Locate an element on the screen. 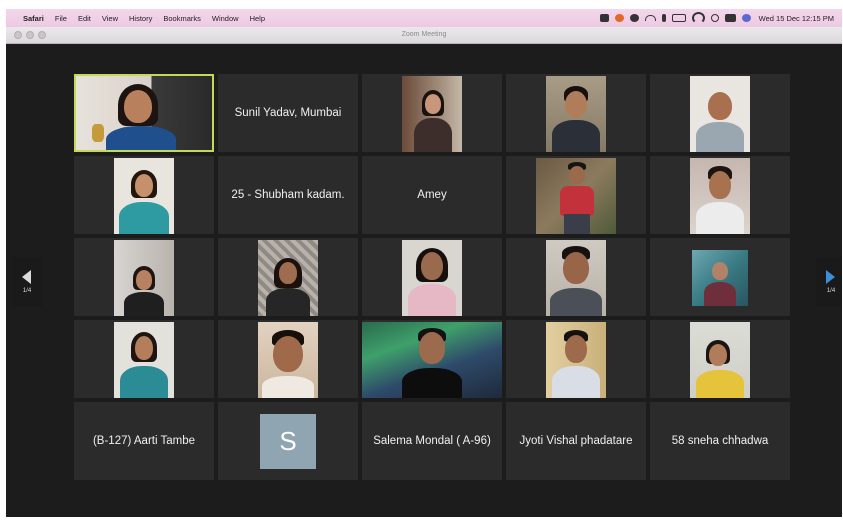  participant-tile-name-only: Jyoti Vishal phadatare is located at coordinates (576, 441).